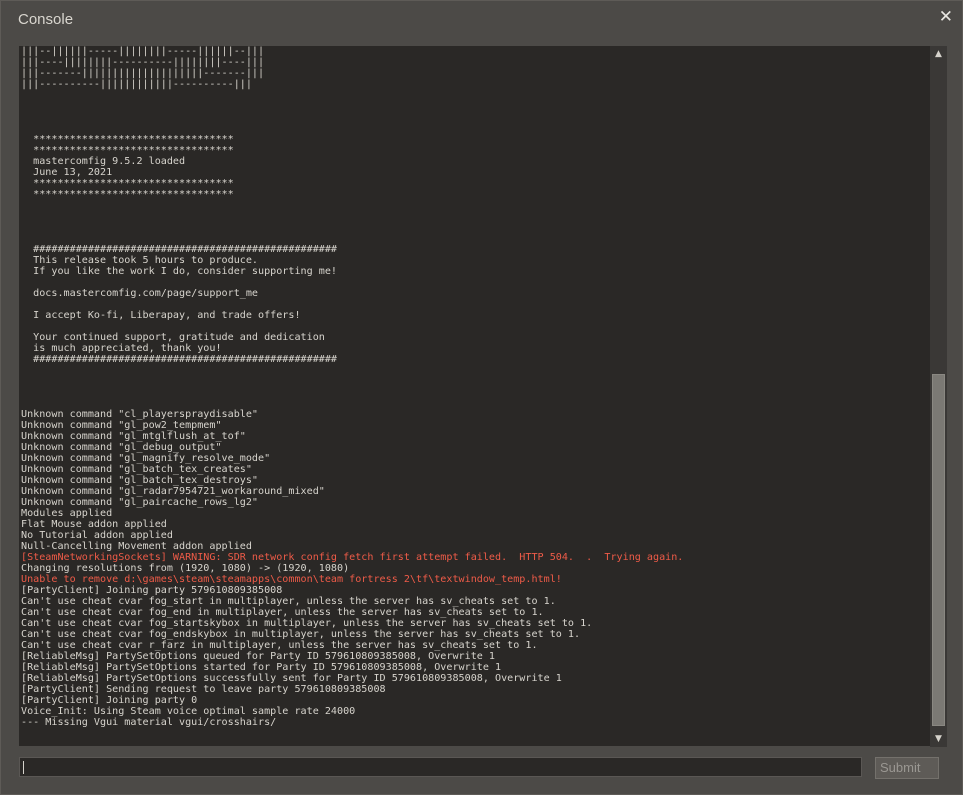 This screenshot has height=795, width=963. I want to click on scrollbar-thumb, so click(938, 550).